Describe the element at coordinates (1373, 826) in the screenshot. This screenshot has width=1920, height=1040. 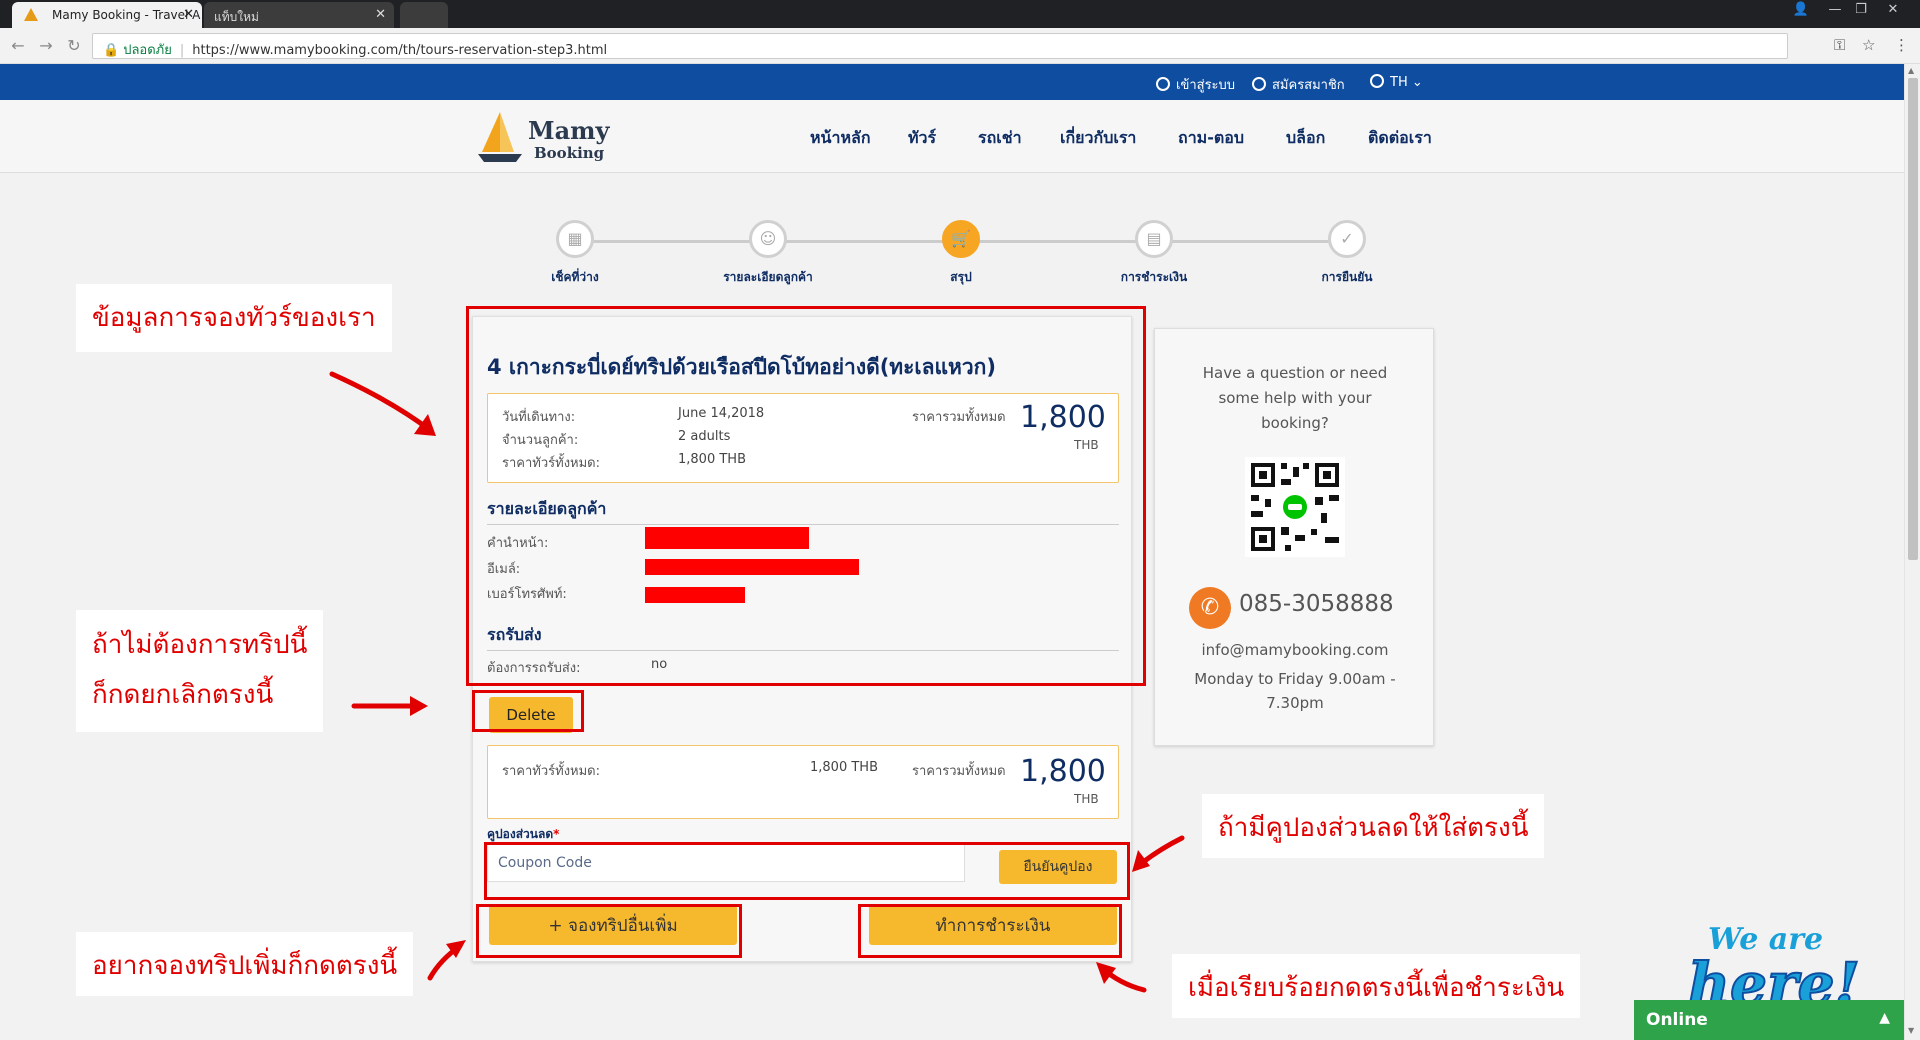
I see `annotation-note-coupon: ถ้ามีคูปองส่วนลดให้ใส่ตรงนี้` at that location.